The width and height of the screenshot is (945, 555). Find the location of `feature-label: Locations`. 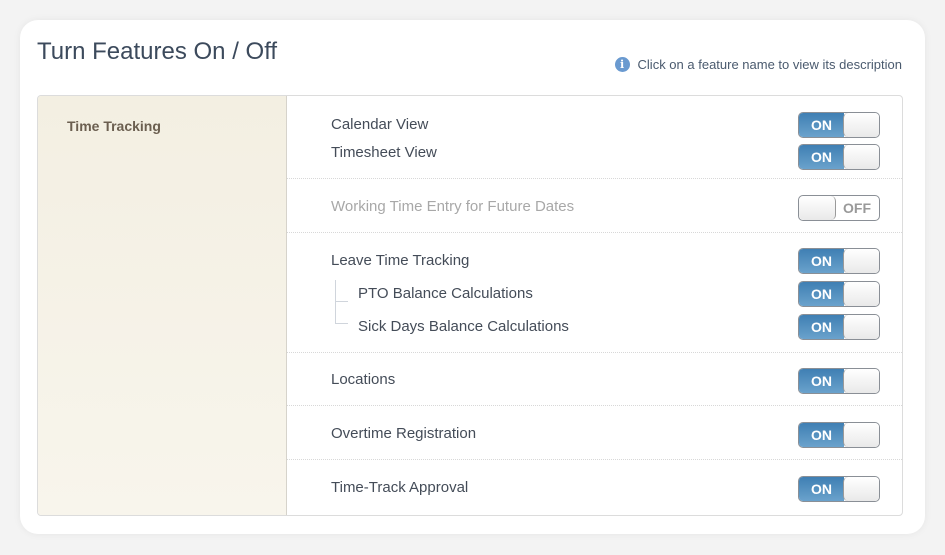

feature-label: Locations is located at coordinates (363, 379).